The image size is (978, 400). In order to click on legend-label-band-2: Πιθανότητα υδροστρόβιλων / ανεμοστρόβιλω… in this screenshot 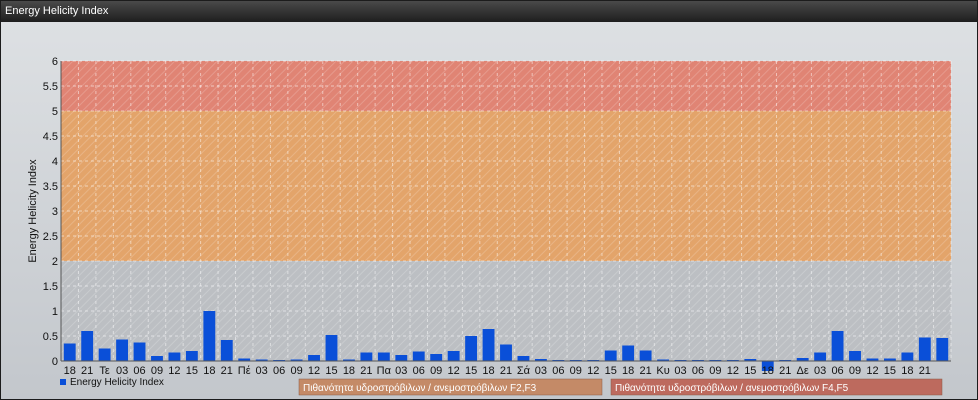, I will do `click(732, 388)`.